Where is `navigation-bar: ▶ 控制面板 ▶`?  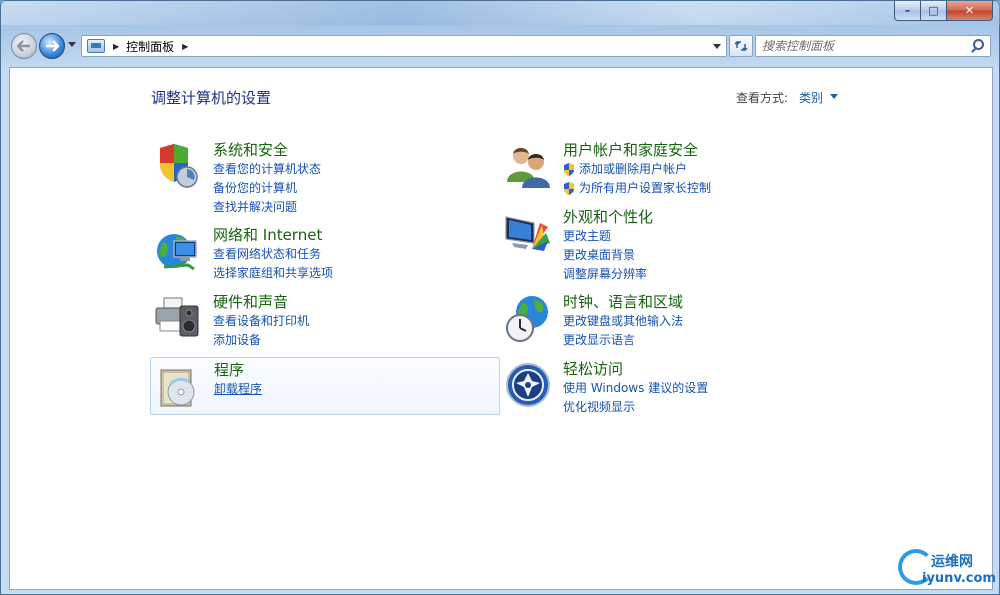
navigation-bar: ▶ 控制面板 ▶ is located at coordinates (501, 47).